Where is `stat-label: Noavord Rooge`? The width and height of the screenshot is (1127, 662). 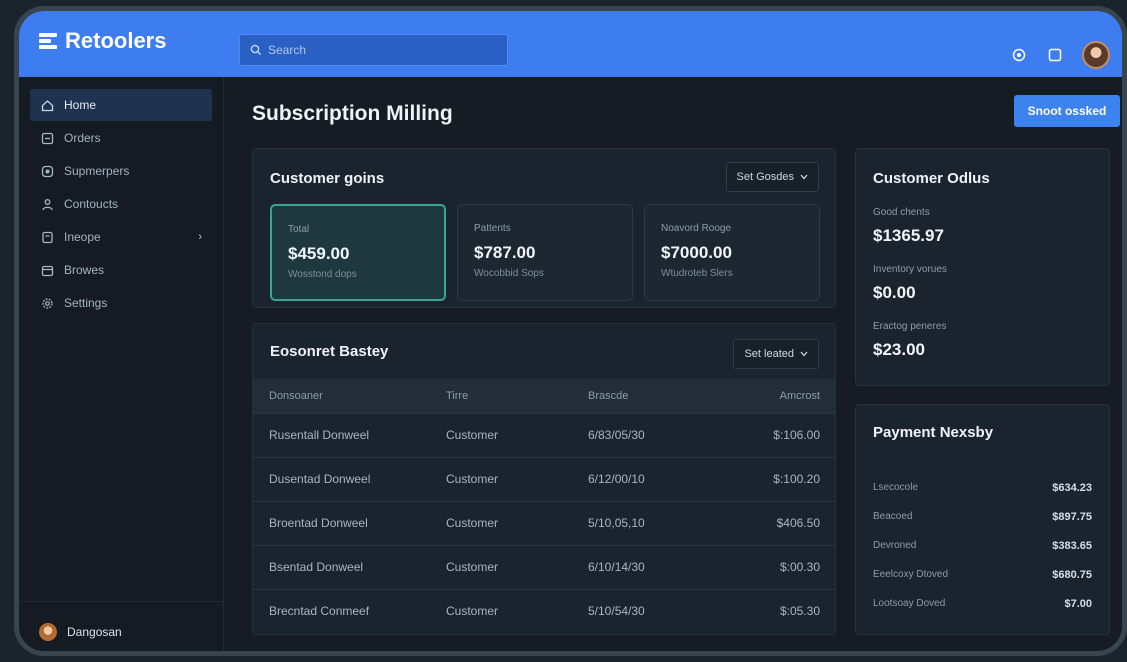 stat-label: Noavord Rooge is located at coordinates (696, 228).